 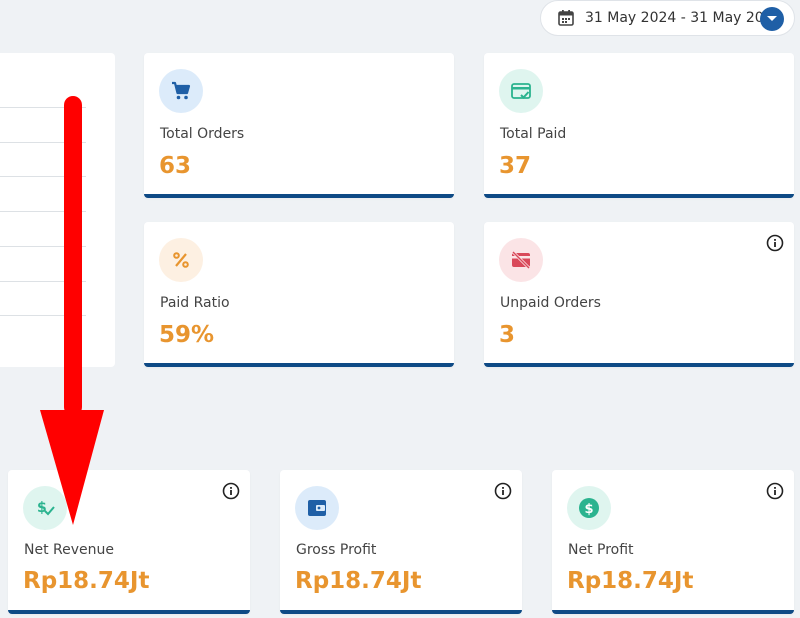 I want to click on unpaid-orders-label: Unpaid Orders, so click(x=550, y=303).